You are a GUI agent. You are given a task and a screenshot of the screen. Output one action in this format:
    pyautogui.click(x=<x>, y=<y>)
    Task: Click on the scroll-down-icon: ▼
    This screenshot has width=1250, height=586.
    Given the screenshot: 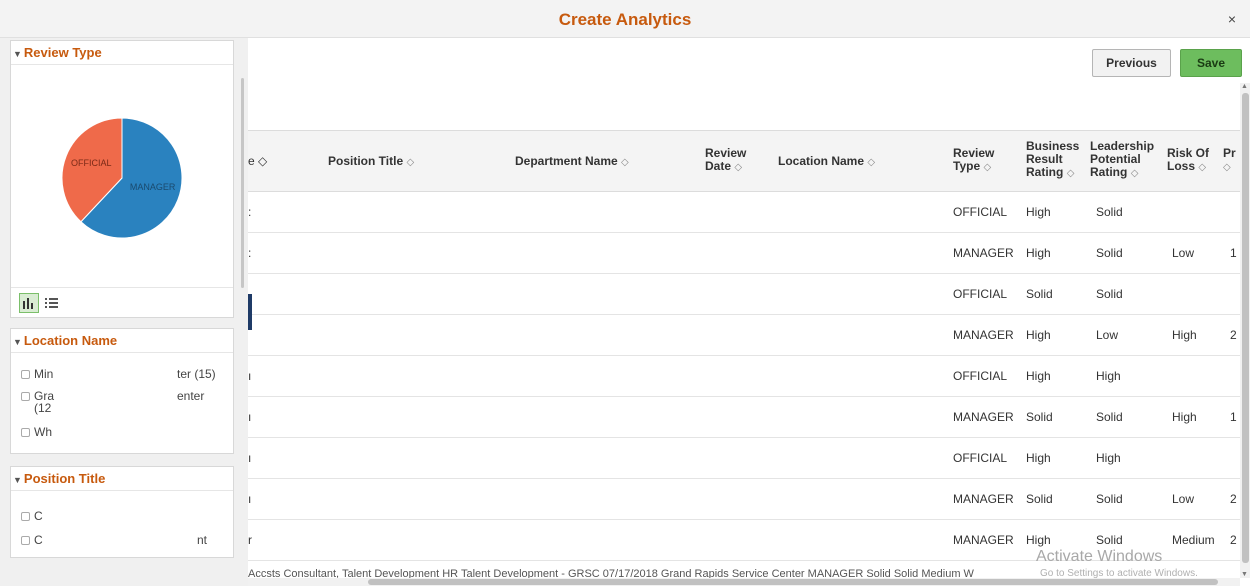 What is the action you would take?
    pyautogui.click(x=1244, y=574)
    